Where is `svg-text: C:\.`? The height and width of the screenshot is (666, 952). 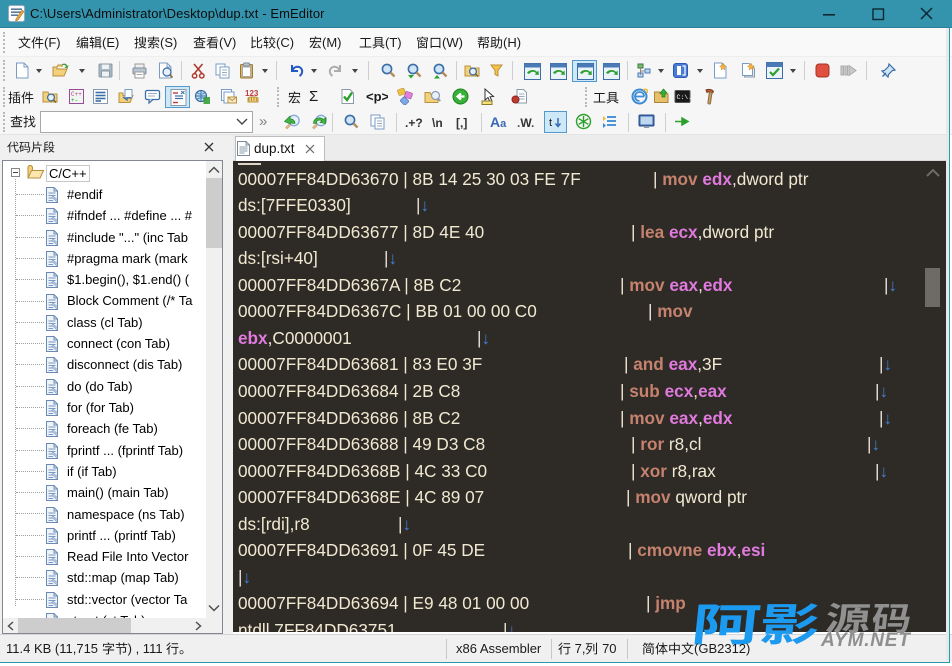
svg-text: C:\. is located at coordinates (684, 97).